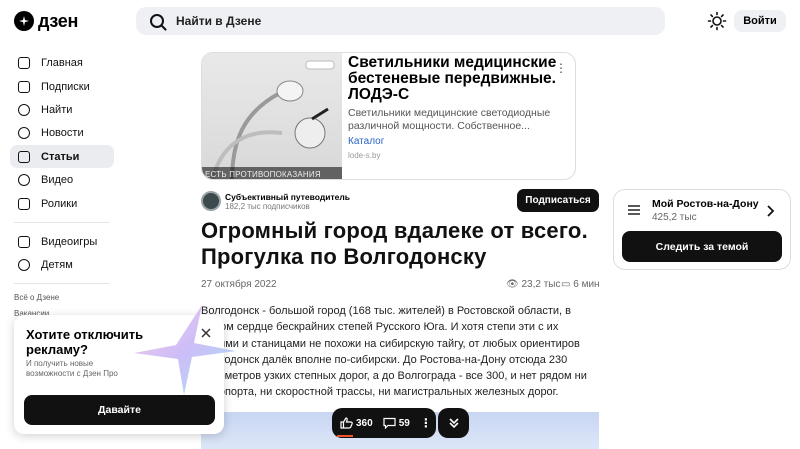 Image resolution: width=800 pixels, height=449 pixels. I want to click on subscribe-button: Подписаться, so click(558, 200).